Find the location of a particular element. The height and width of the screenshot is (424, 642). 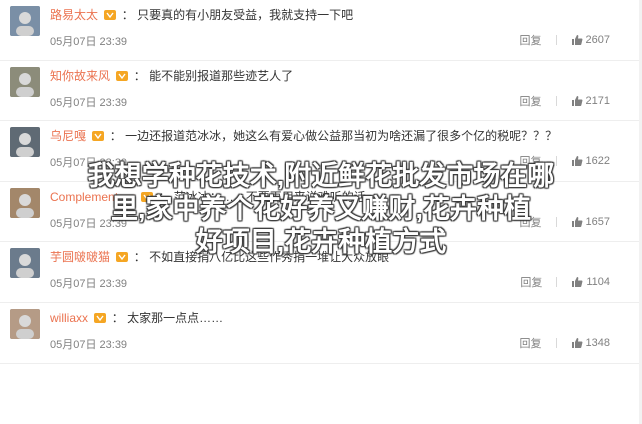

like-button: 1104 is located at coordinates (590, 282).